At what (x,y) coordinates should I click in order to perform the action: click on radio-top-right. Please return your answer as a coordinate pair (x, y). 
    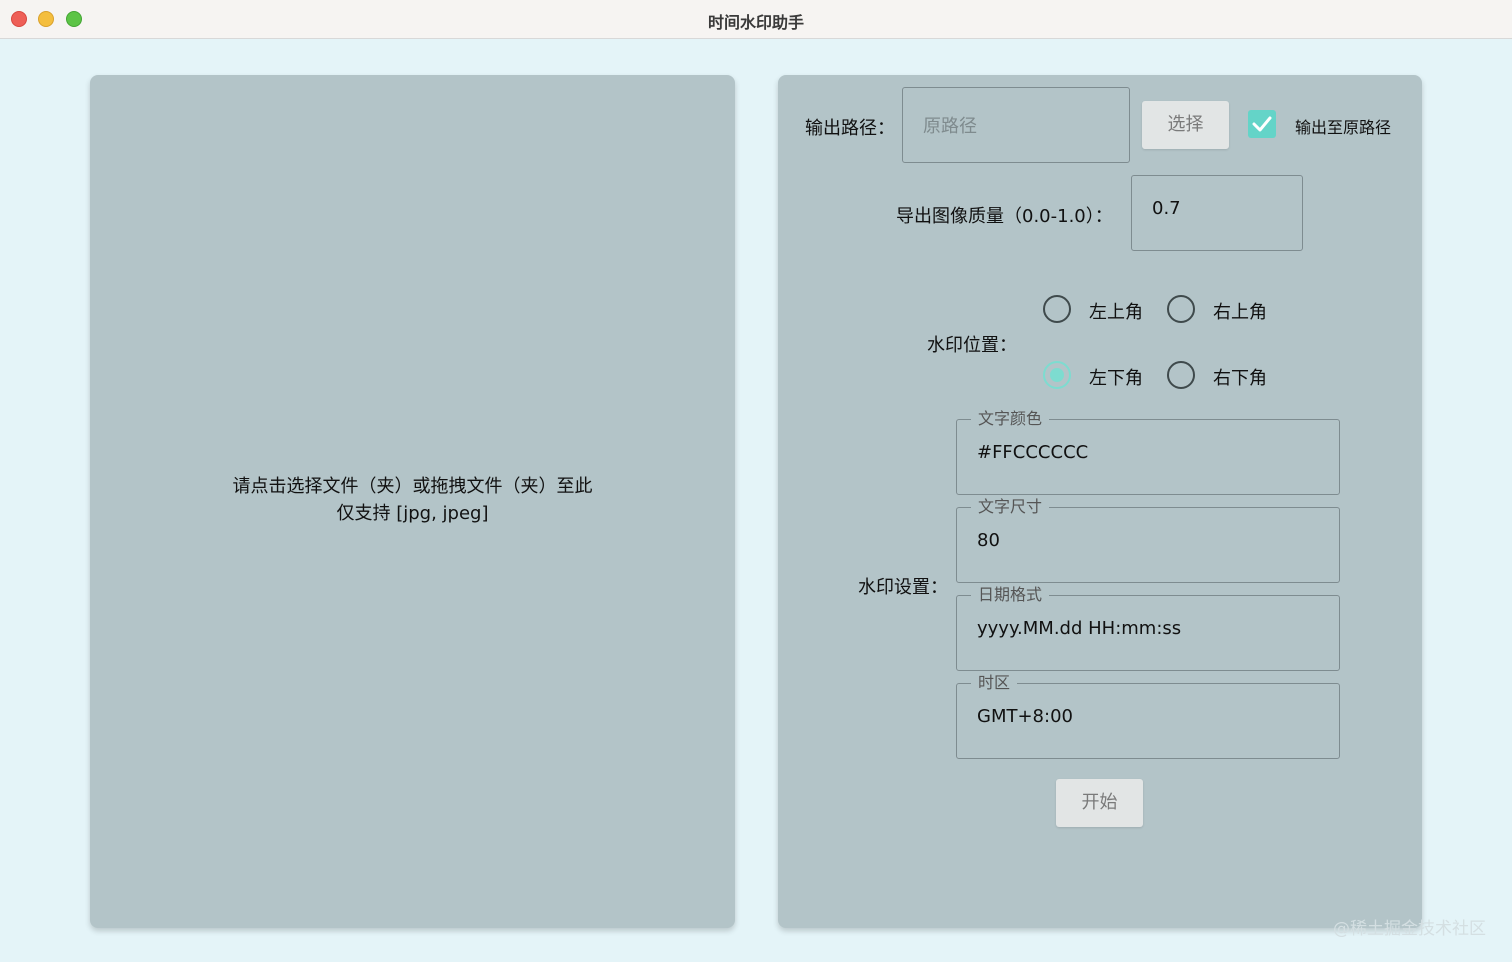
    Looking at the image, I should click on (1181, 309).